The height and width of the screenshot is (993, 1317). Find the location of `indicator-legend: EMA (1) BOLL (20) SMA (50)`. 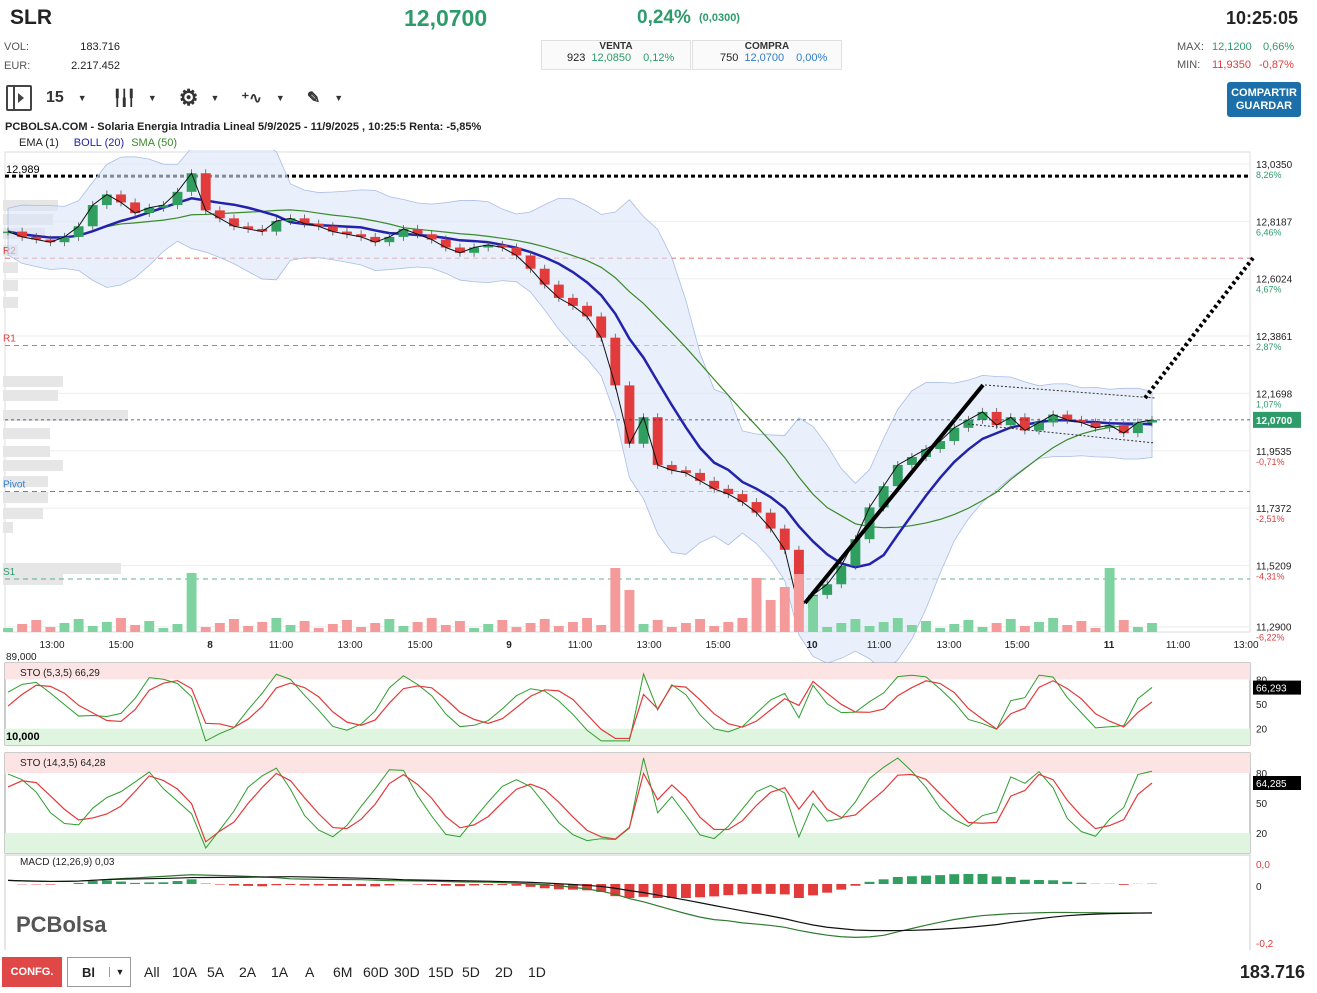

indicator-legend: EMA (1) BOLL (20) SMA (50) is located at coordinates (98, 143).